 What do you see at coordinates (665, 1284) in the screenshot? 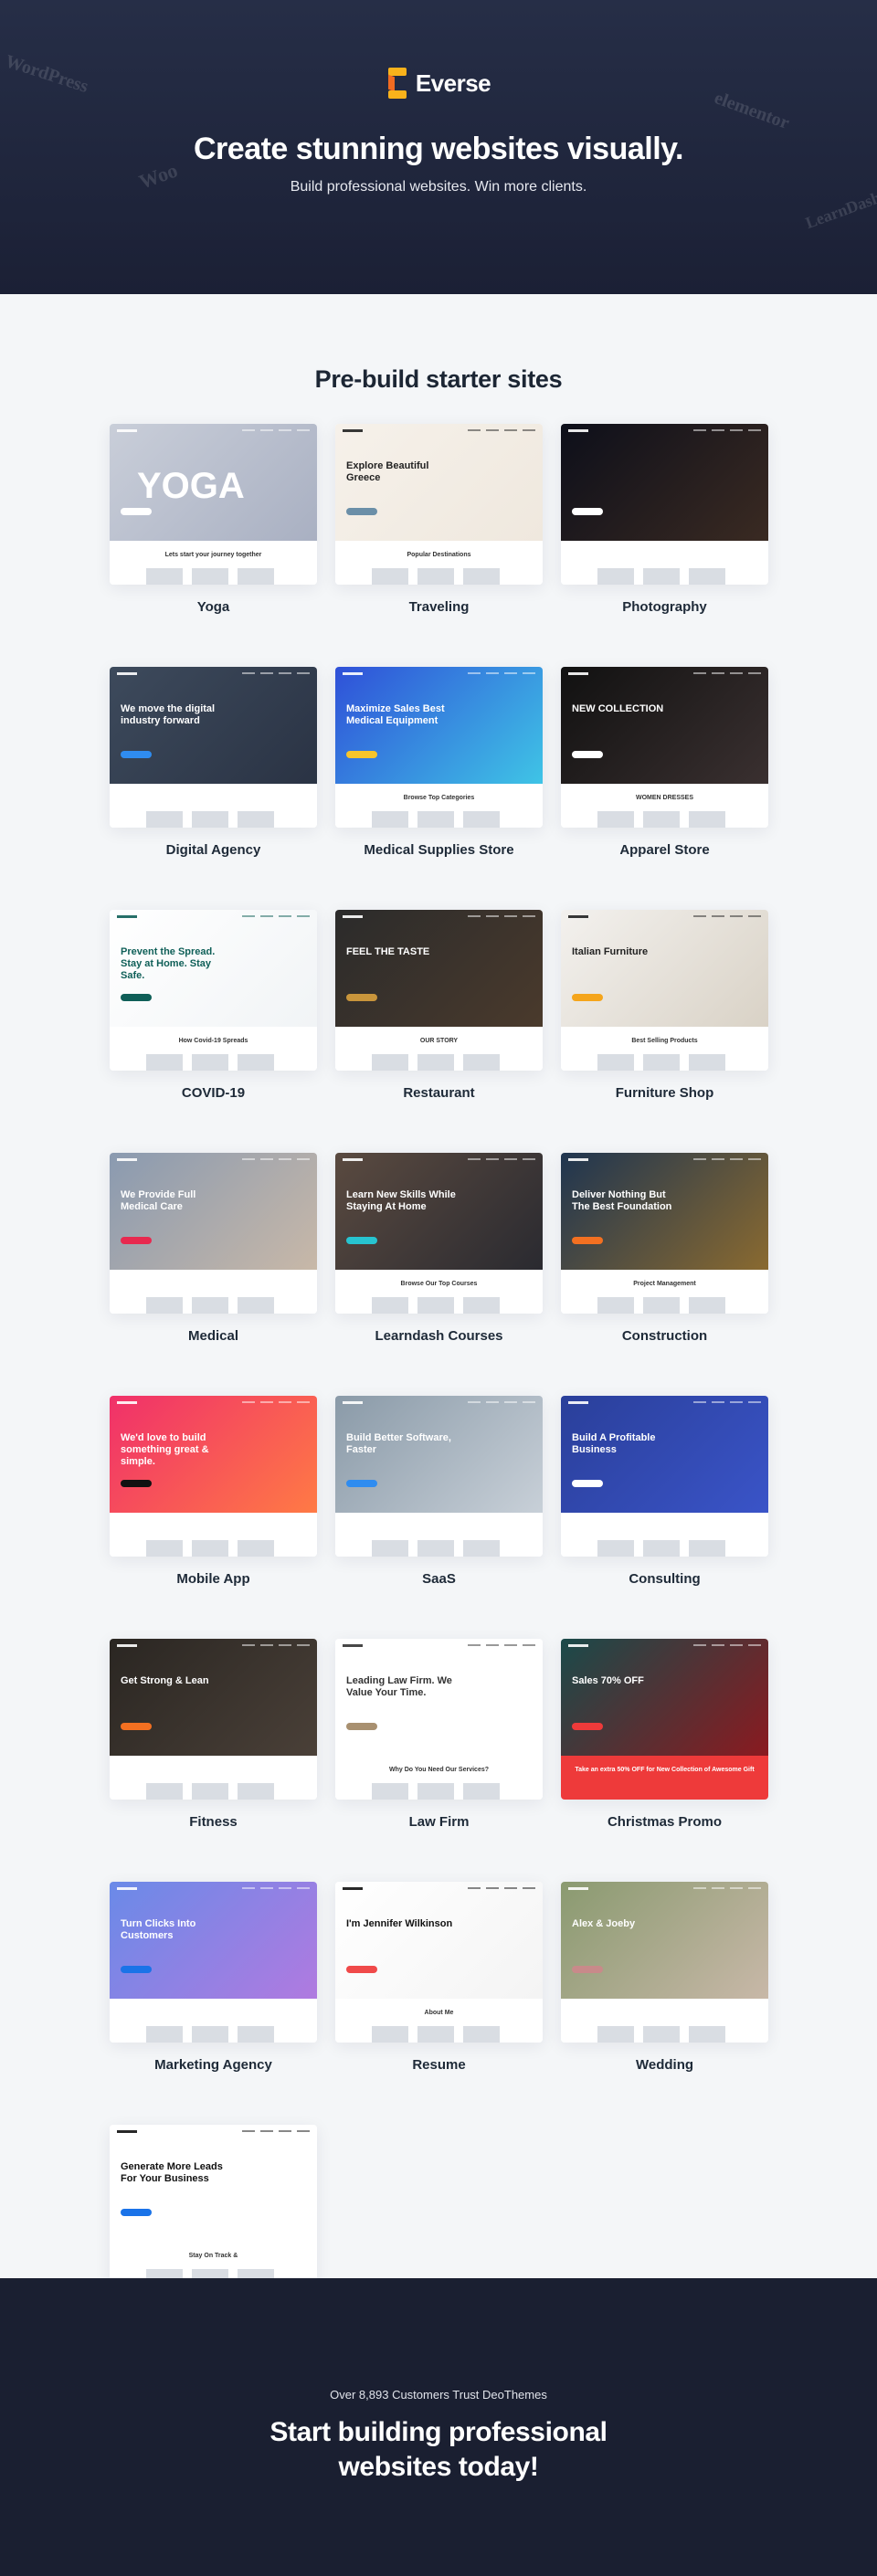
I see `thumbnail-subheading: Project Management` at bounding box center [665, 1284].